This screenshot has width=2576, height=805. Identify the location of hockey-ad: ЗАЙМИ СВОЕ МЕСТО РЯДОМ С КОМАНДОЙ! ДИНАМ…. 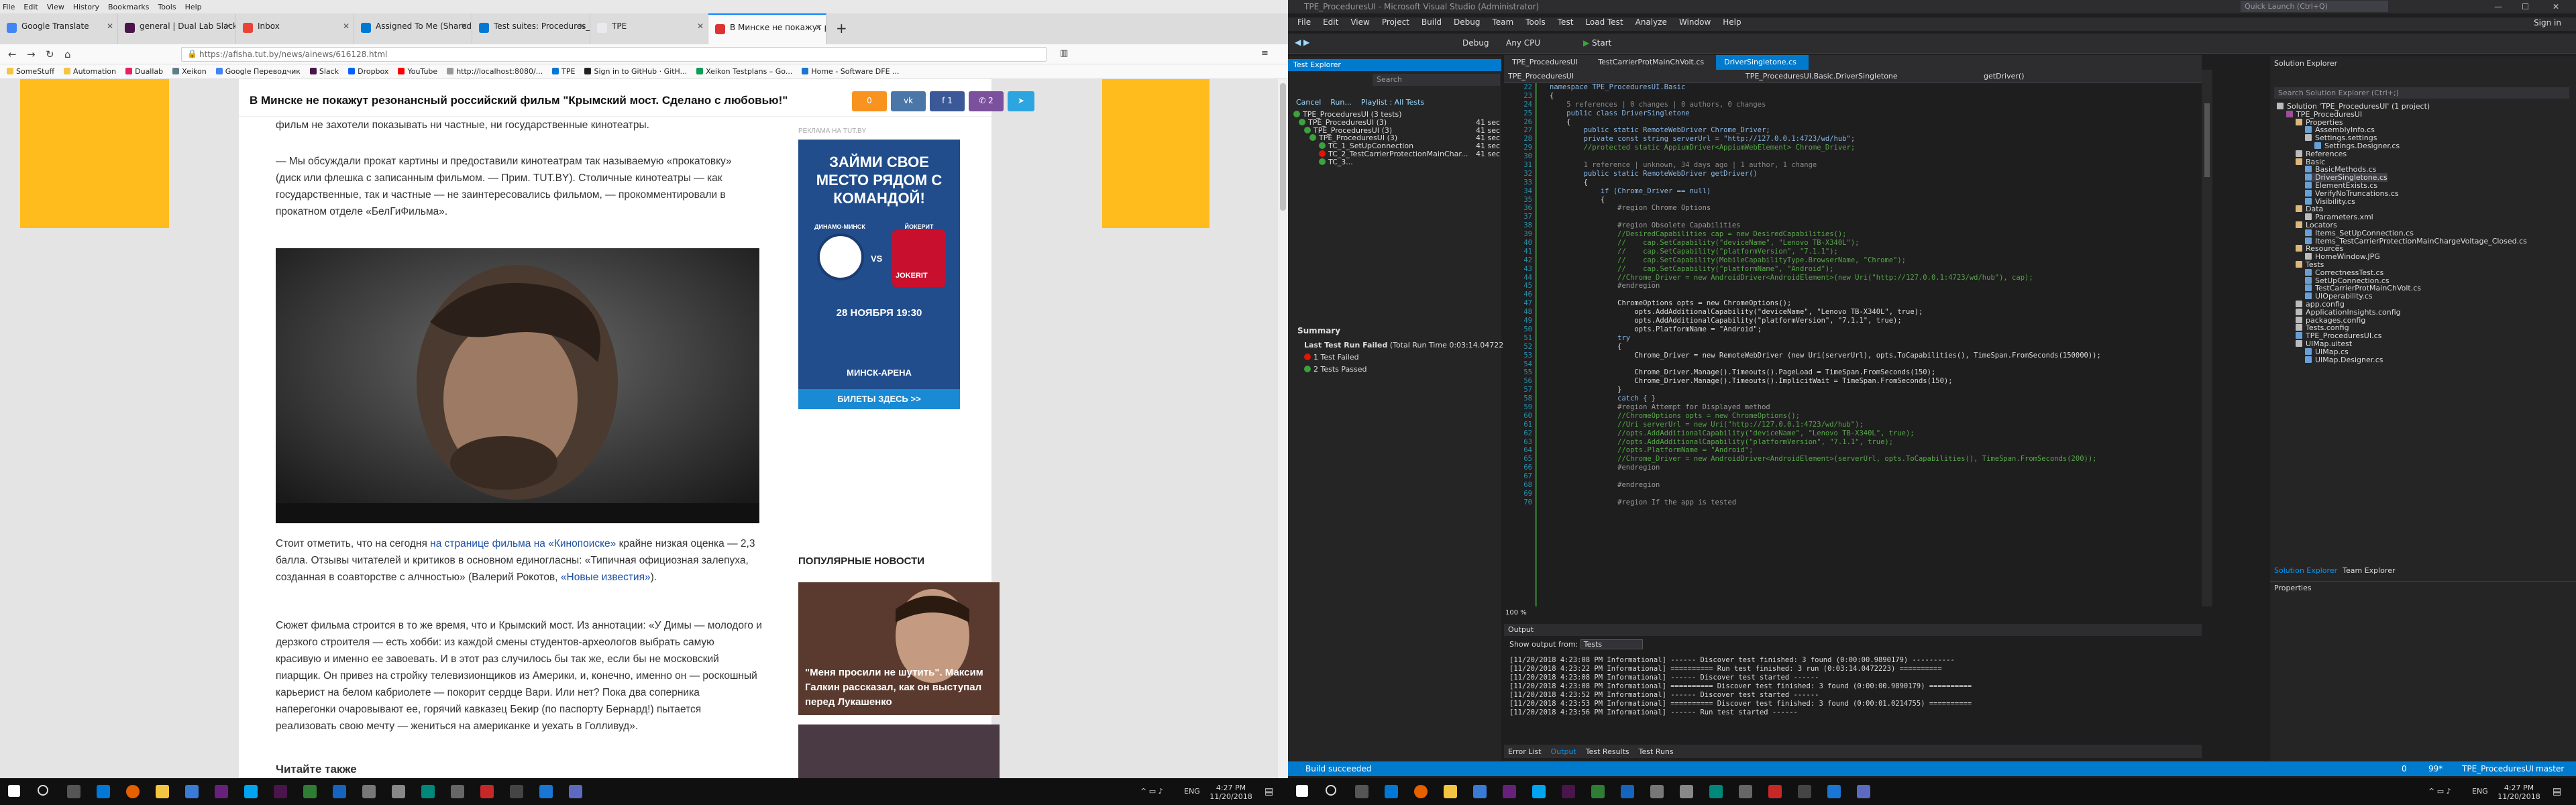
(879, 274).